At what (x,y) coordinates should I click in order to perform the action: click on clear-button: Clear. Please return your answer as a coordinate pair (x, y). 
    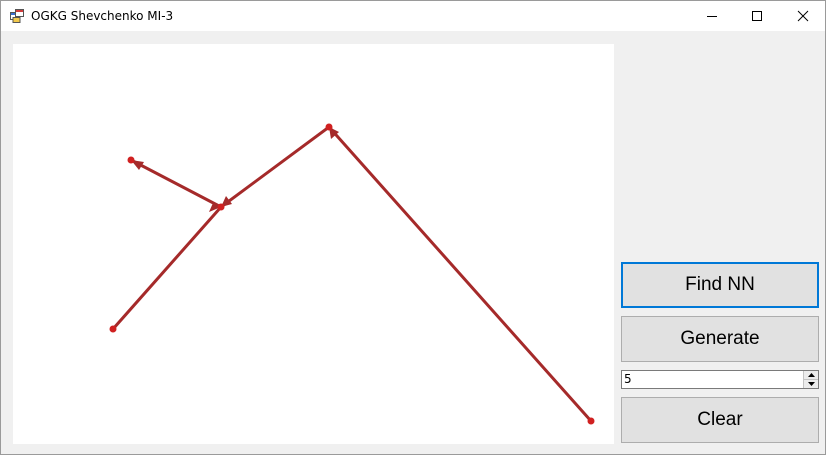
    Looking at the image, I should click on (720, 420).